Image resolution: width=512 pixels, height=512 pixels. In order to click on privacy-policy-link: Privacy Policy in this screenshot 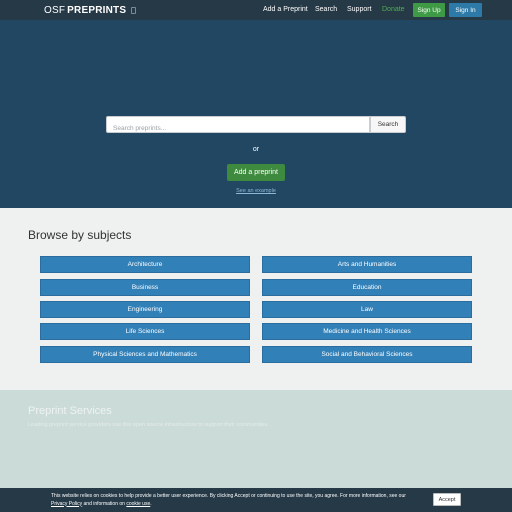, I will do `click(66, 504)`.